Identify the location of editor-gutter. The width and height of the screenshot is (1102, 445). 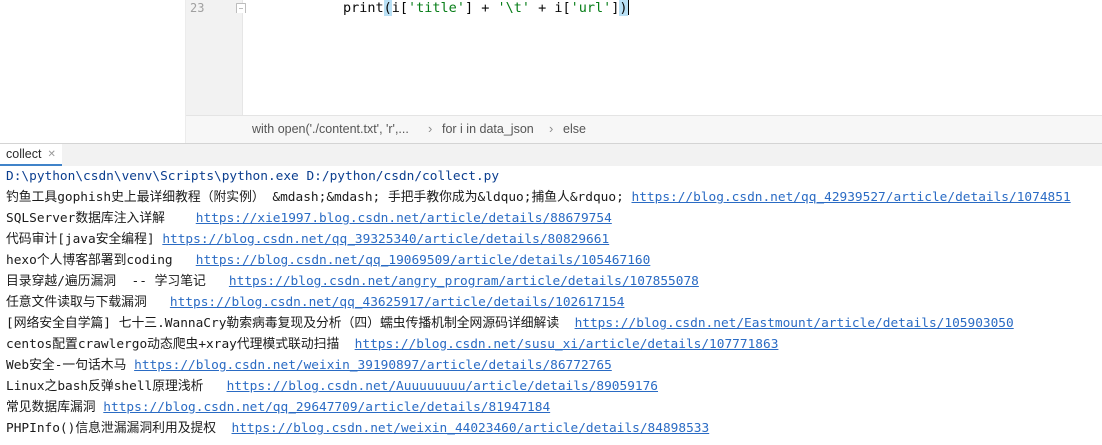
(214, 57).